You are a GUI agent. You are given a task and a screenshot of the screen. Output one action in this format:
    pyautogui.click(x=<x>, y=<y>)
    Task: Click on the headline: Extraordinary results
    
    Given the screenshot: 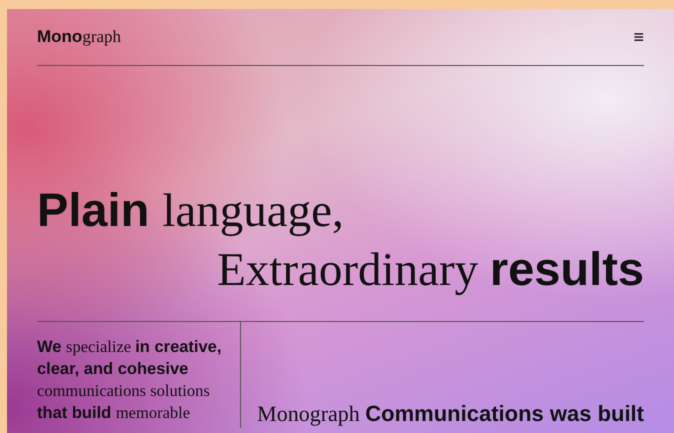 What is the action you would take?
    pyautogui.click(x=430, y=269)
    